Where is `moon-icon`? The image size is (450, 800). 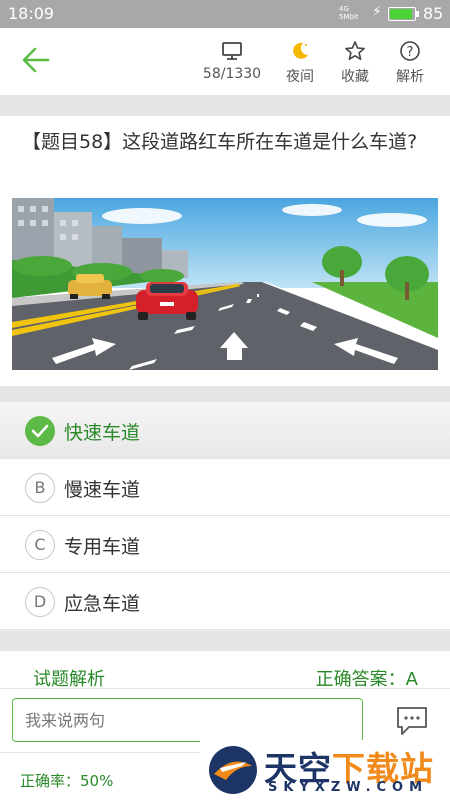 moon-icon is located at coordinates (300, 50).